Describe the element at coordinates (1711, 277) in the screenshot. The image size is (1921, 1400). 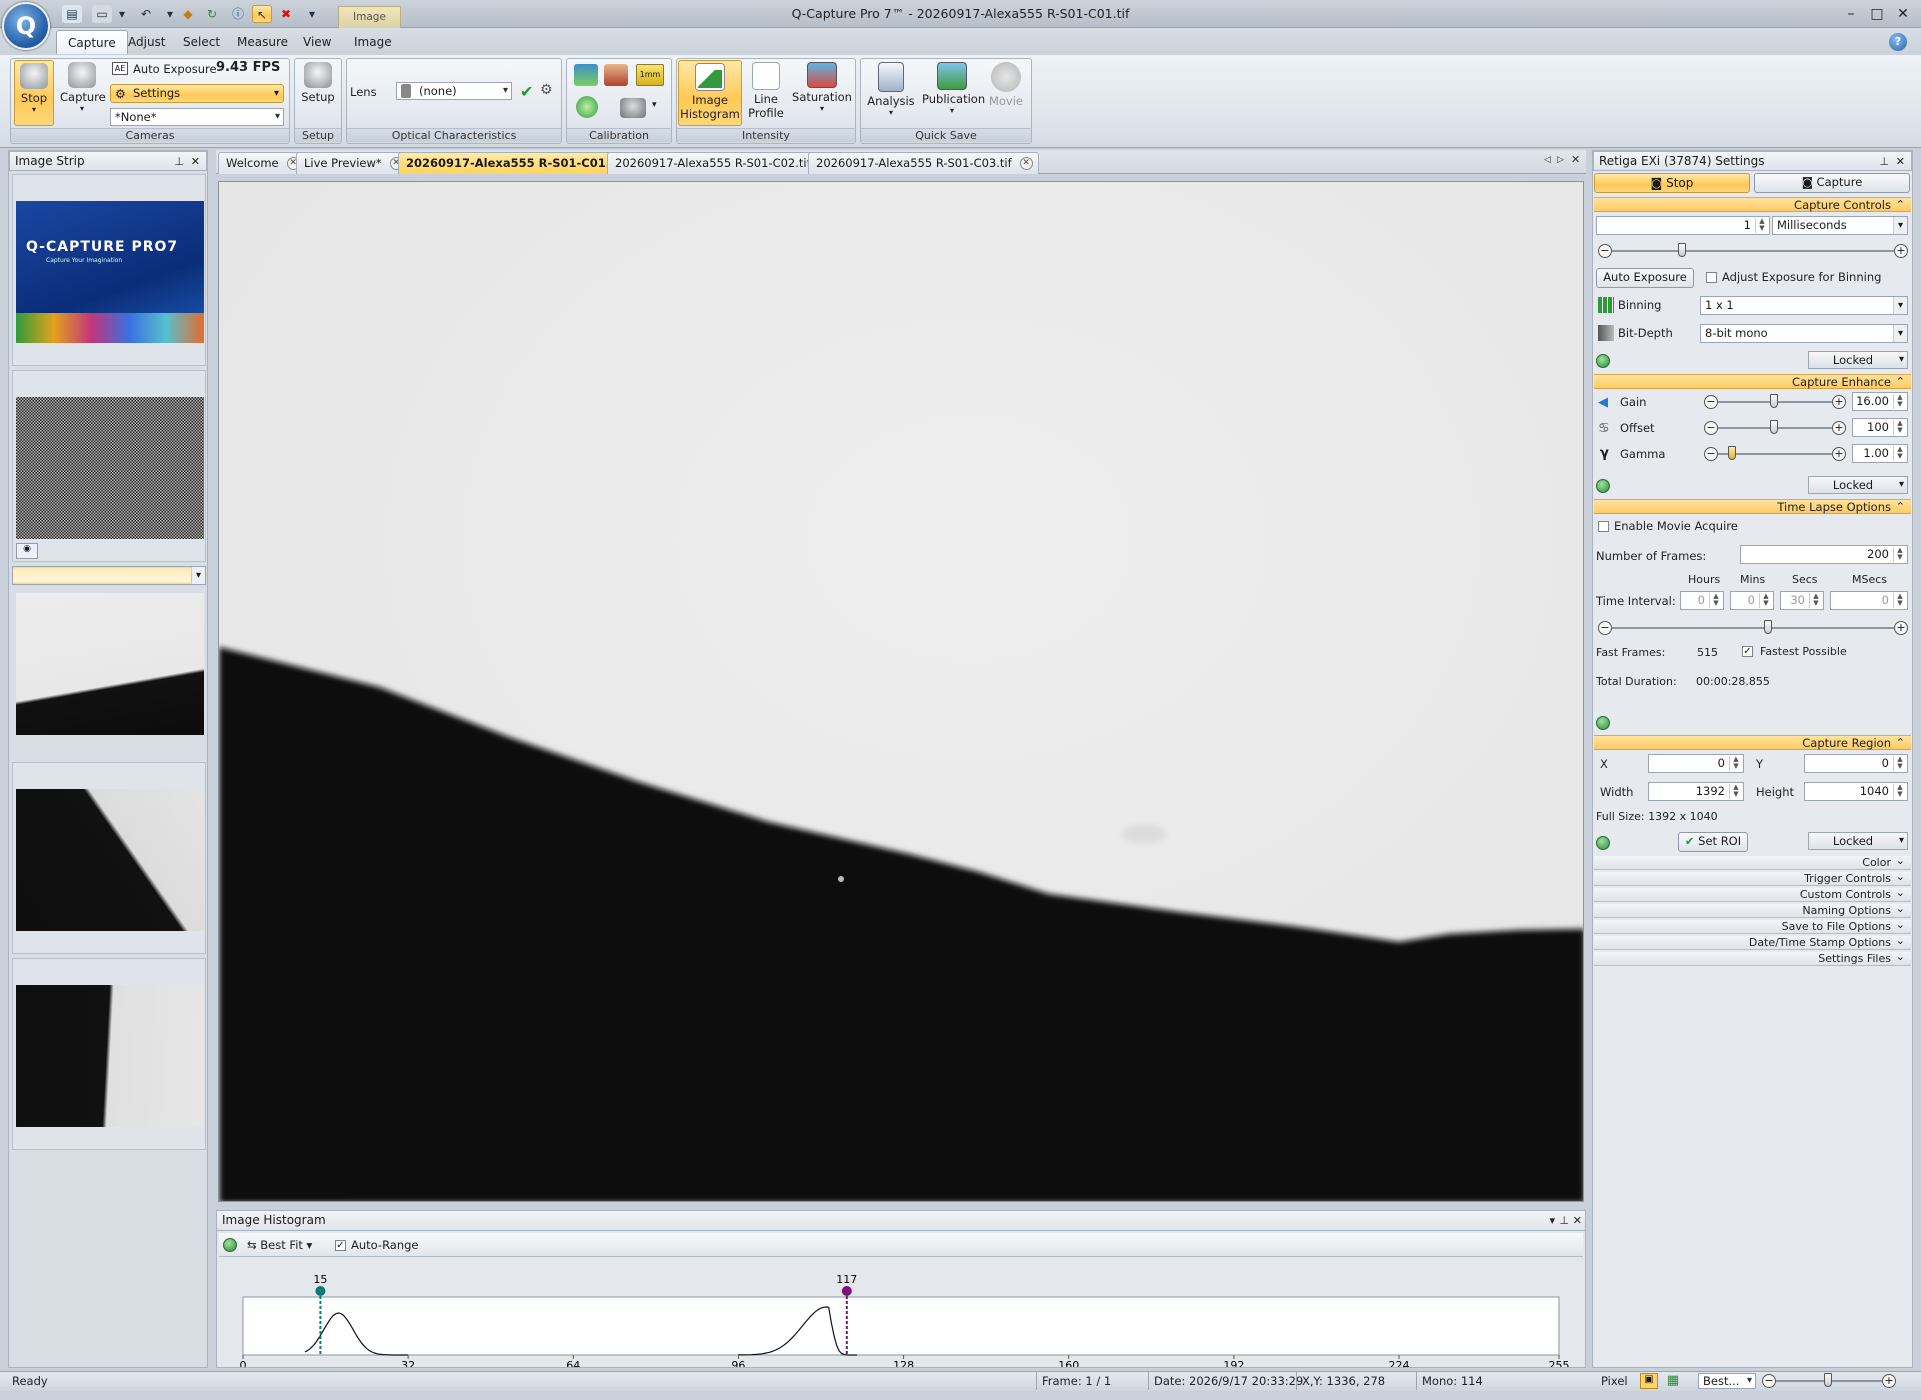
I see `adjust-binning-checkbox` at that location.